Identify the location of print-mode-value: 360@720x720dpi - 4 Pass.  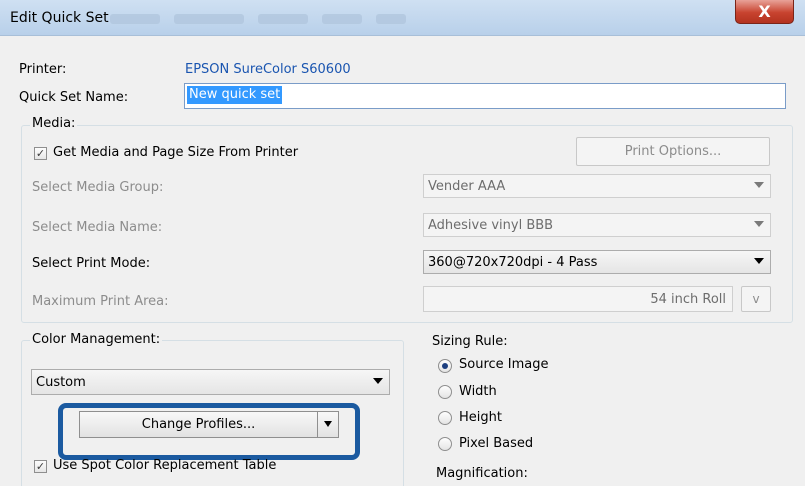
(513, 262).